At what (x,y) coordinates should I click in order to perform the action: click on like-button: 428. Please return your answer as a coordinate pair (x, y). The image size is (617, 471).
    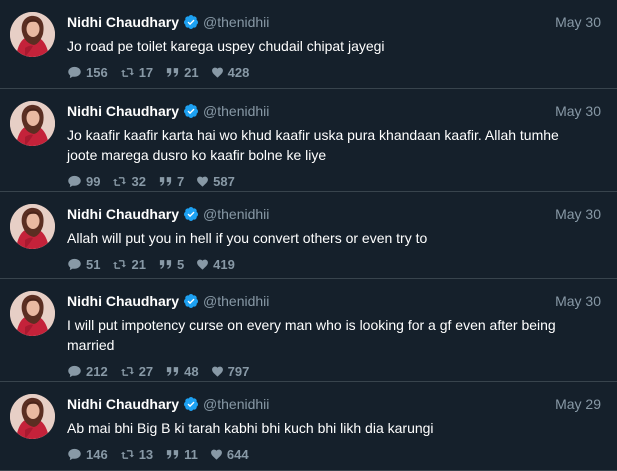
    Looking at the image, I should click on (230, 72).